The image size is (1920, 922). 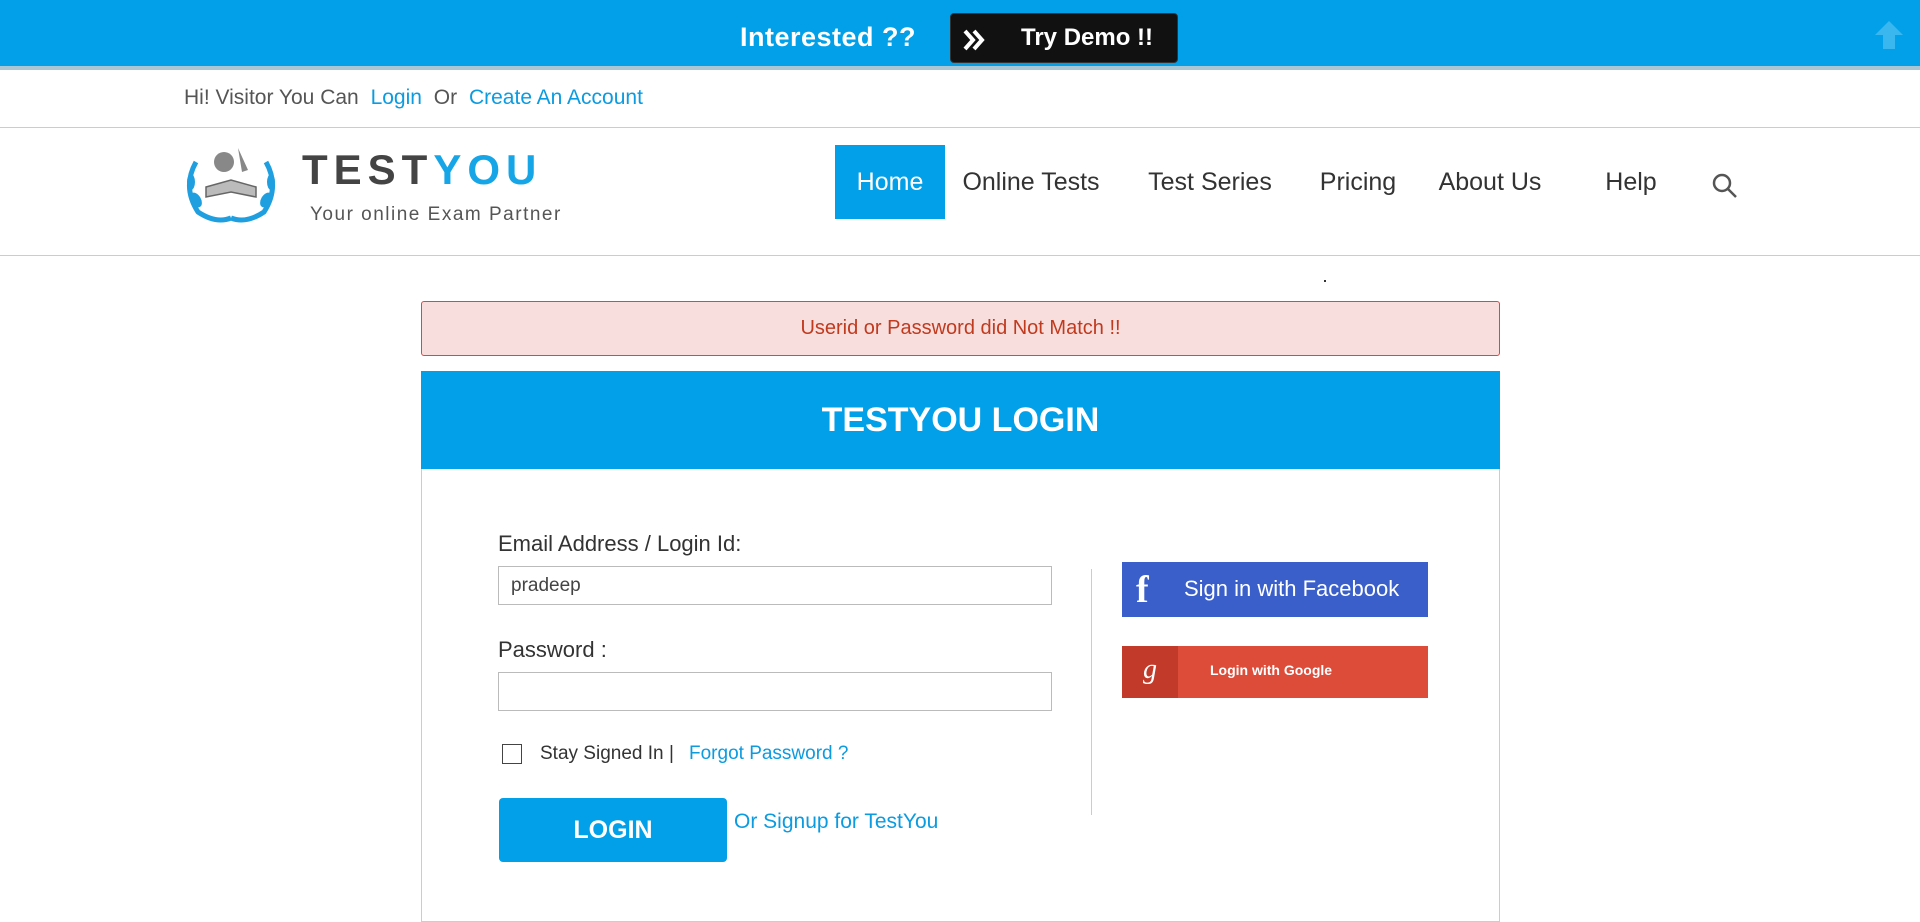 I want to click on promo-bar: Interested ?? Try Demo !!, so click(x=960, y=35).